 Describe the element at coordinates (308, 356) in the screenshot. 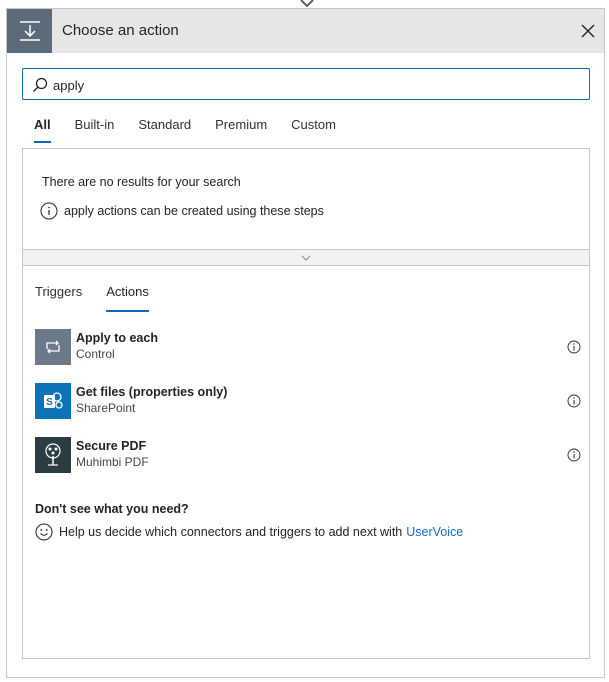

I see `action-item-apply-to-each: Apply to each Control` at that location.